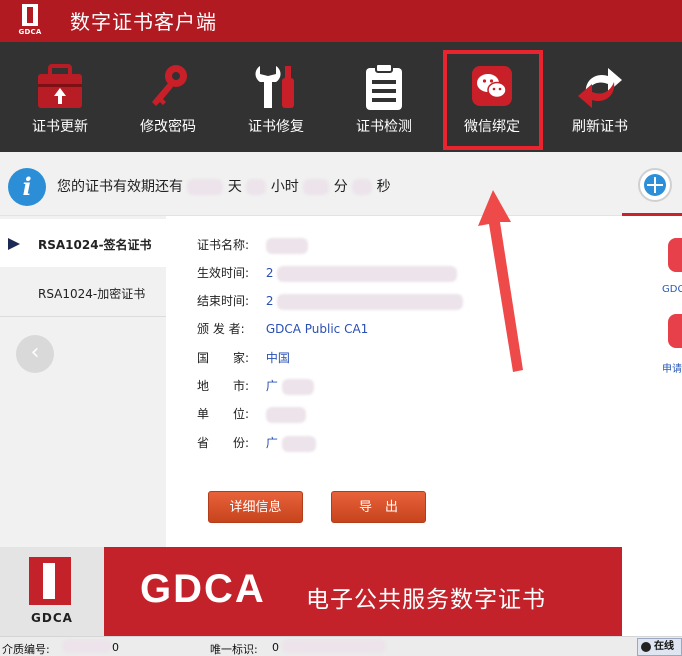 The width and height of the screenshot is (682, 656). Describe the element at coordinates (223, 414) in the screenshot. I see `detail-label: 单 位:` at that location.